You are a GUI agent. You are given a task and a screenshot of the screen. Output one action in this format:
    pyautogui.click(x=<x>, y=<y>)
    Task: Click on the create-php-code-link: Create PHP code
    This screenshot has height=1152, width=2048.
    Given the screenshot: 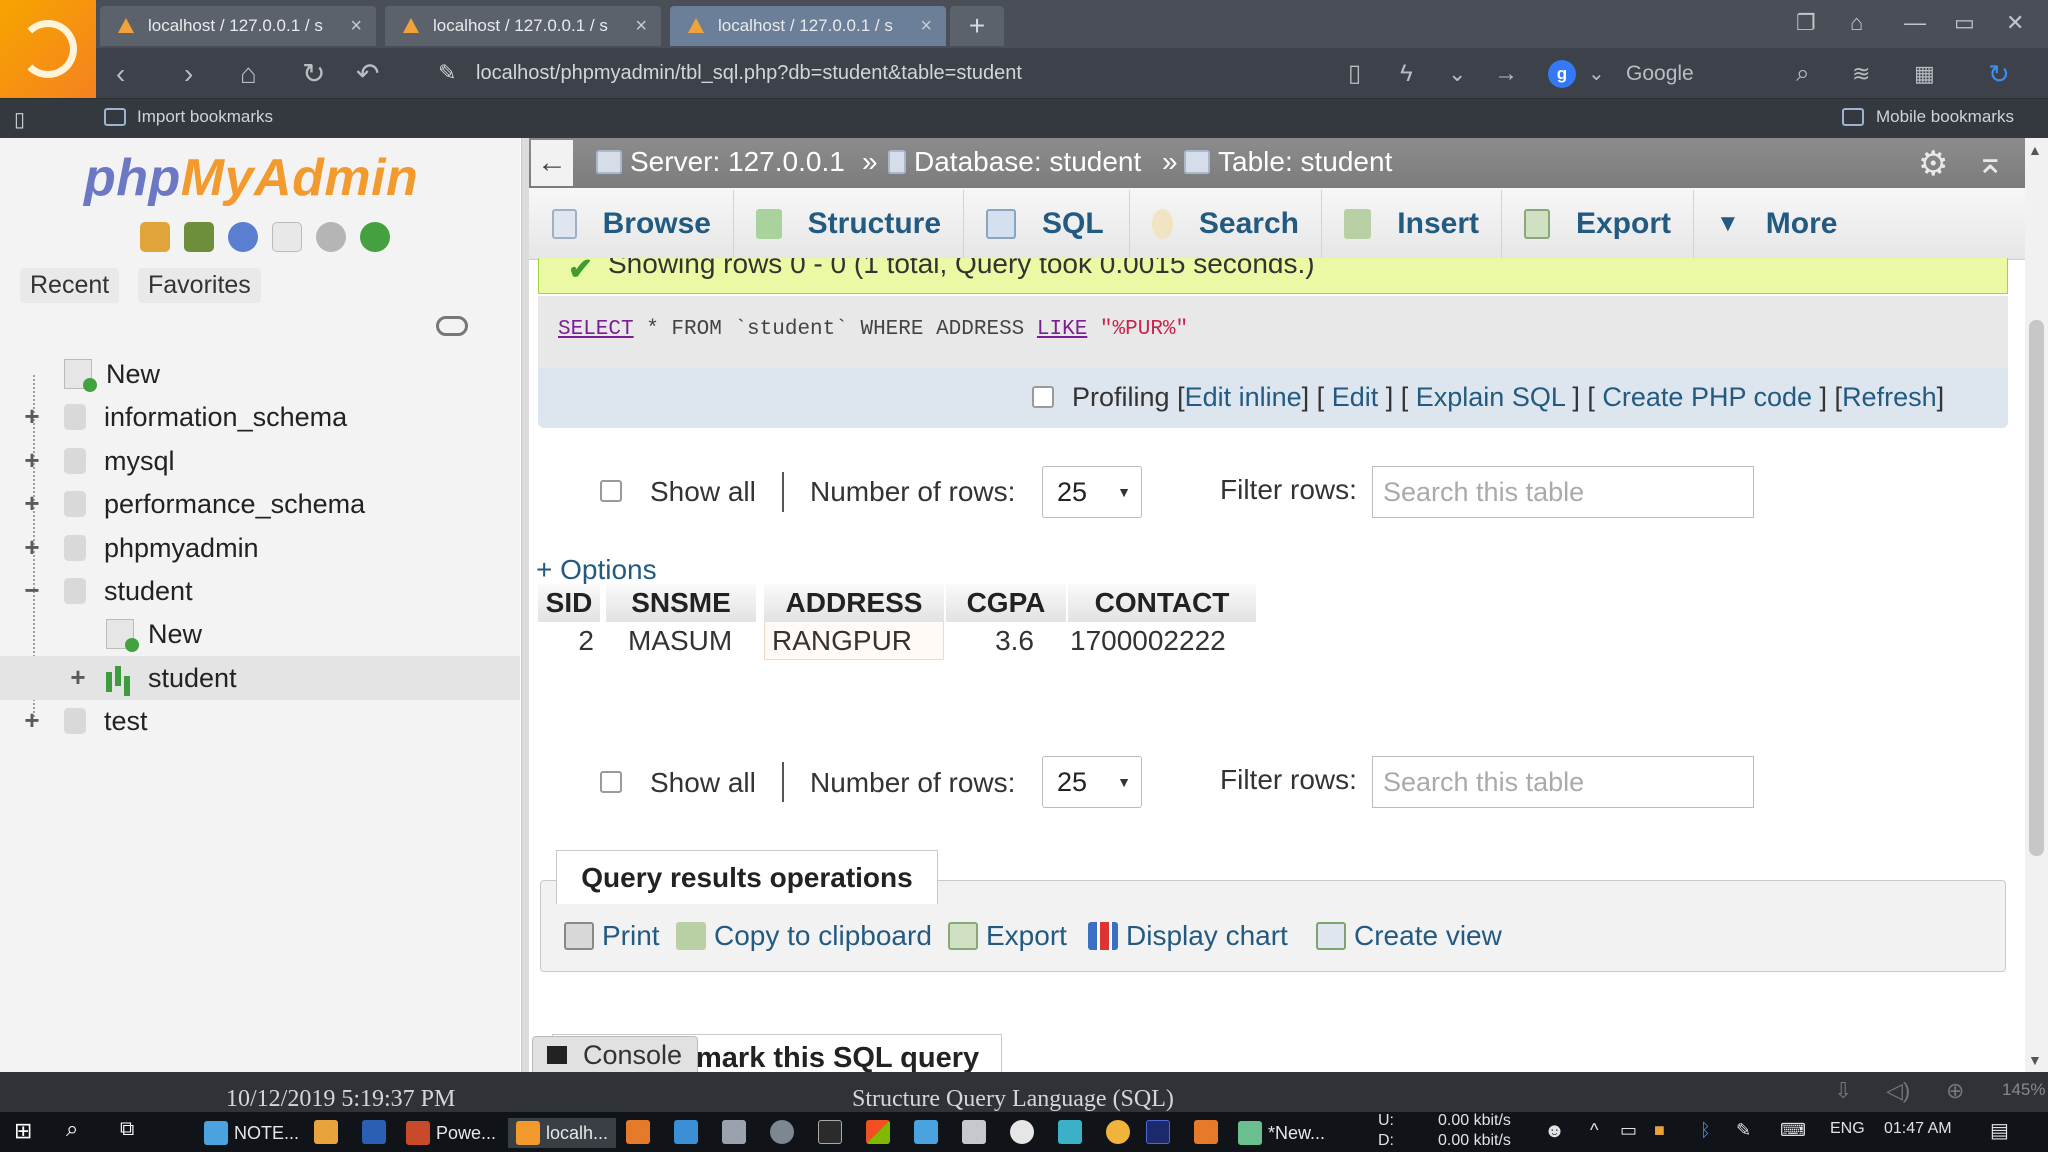 What is the action you would take?
    pyautogui.click(x=1707, y=397)
    